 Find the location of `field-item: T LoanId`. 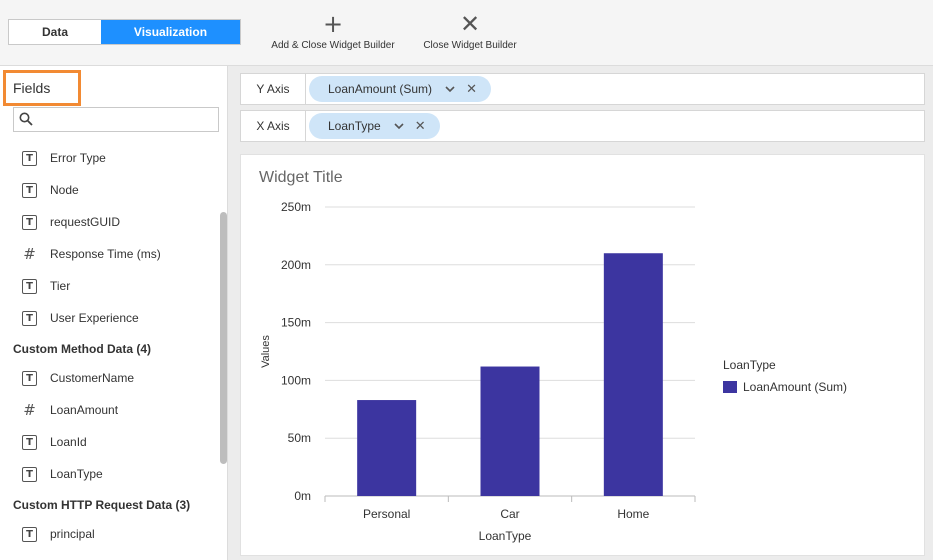

field-item: T LoanId is located at coordinates (54, 442).